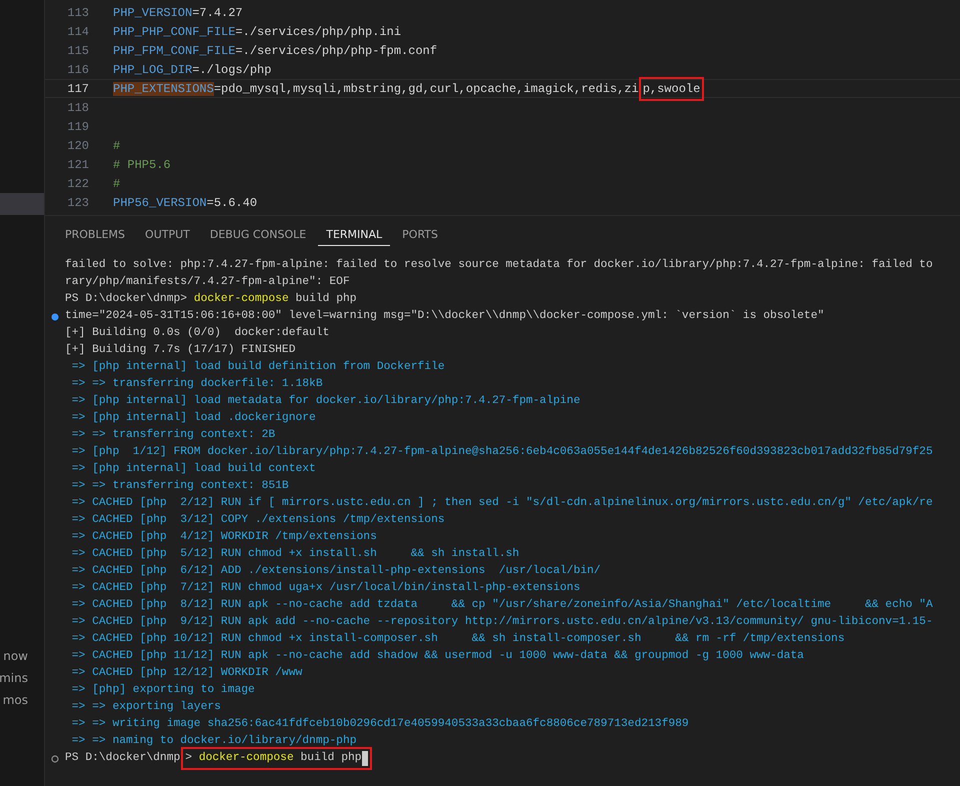 This screenshot has height=786, width=960. What do you see at coordinates (501, 503) in the screenshot?
I see `build-step-text: => CACHED [php 2/12] RUN if [ mirrors.ustc.edu.cn ] ; then sed -i "s/dl-cdn.alpinelinux.org/mirrors.ustc.edu.cn/g" /etc/apk/re` at bounding box center [501, 503].